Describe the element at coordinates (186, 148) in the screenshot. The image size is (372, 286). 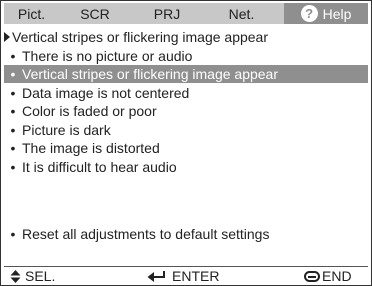
I see `help-topic-item: • The image is distorted` at that location.